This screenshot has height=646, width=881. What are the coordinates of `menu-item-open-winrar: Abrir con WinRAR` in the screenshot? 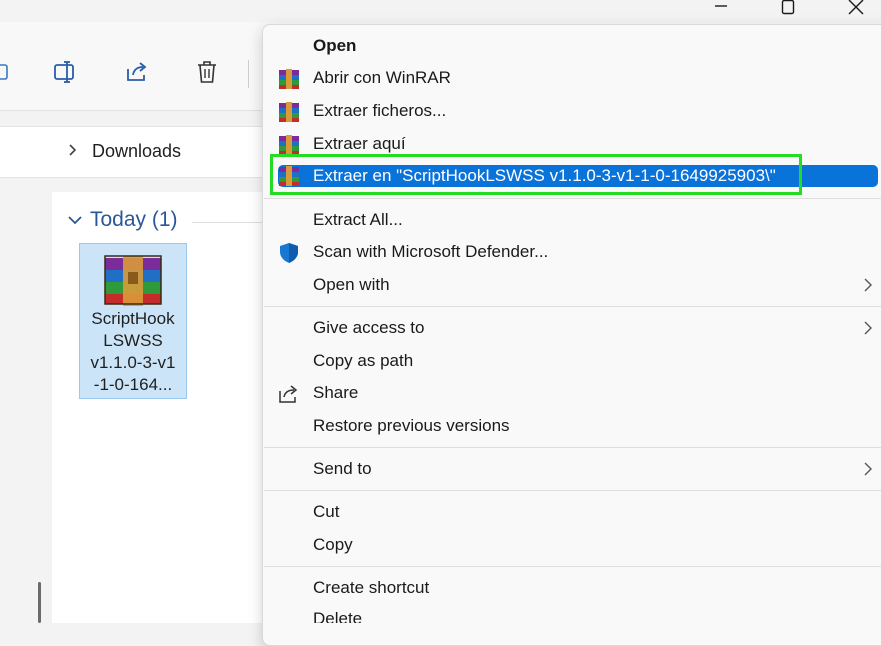 It's located at (573, 78).